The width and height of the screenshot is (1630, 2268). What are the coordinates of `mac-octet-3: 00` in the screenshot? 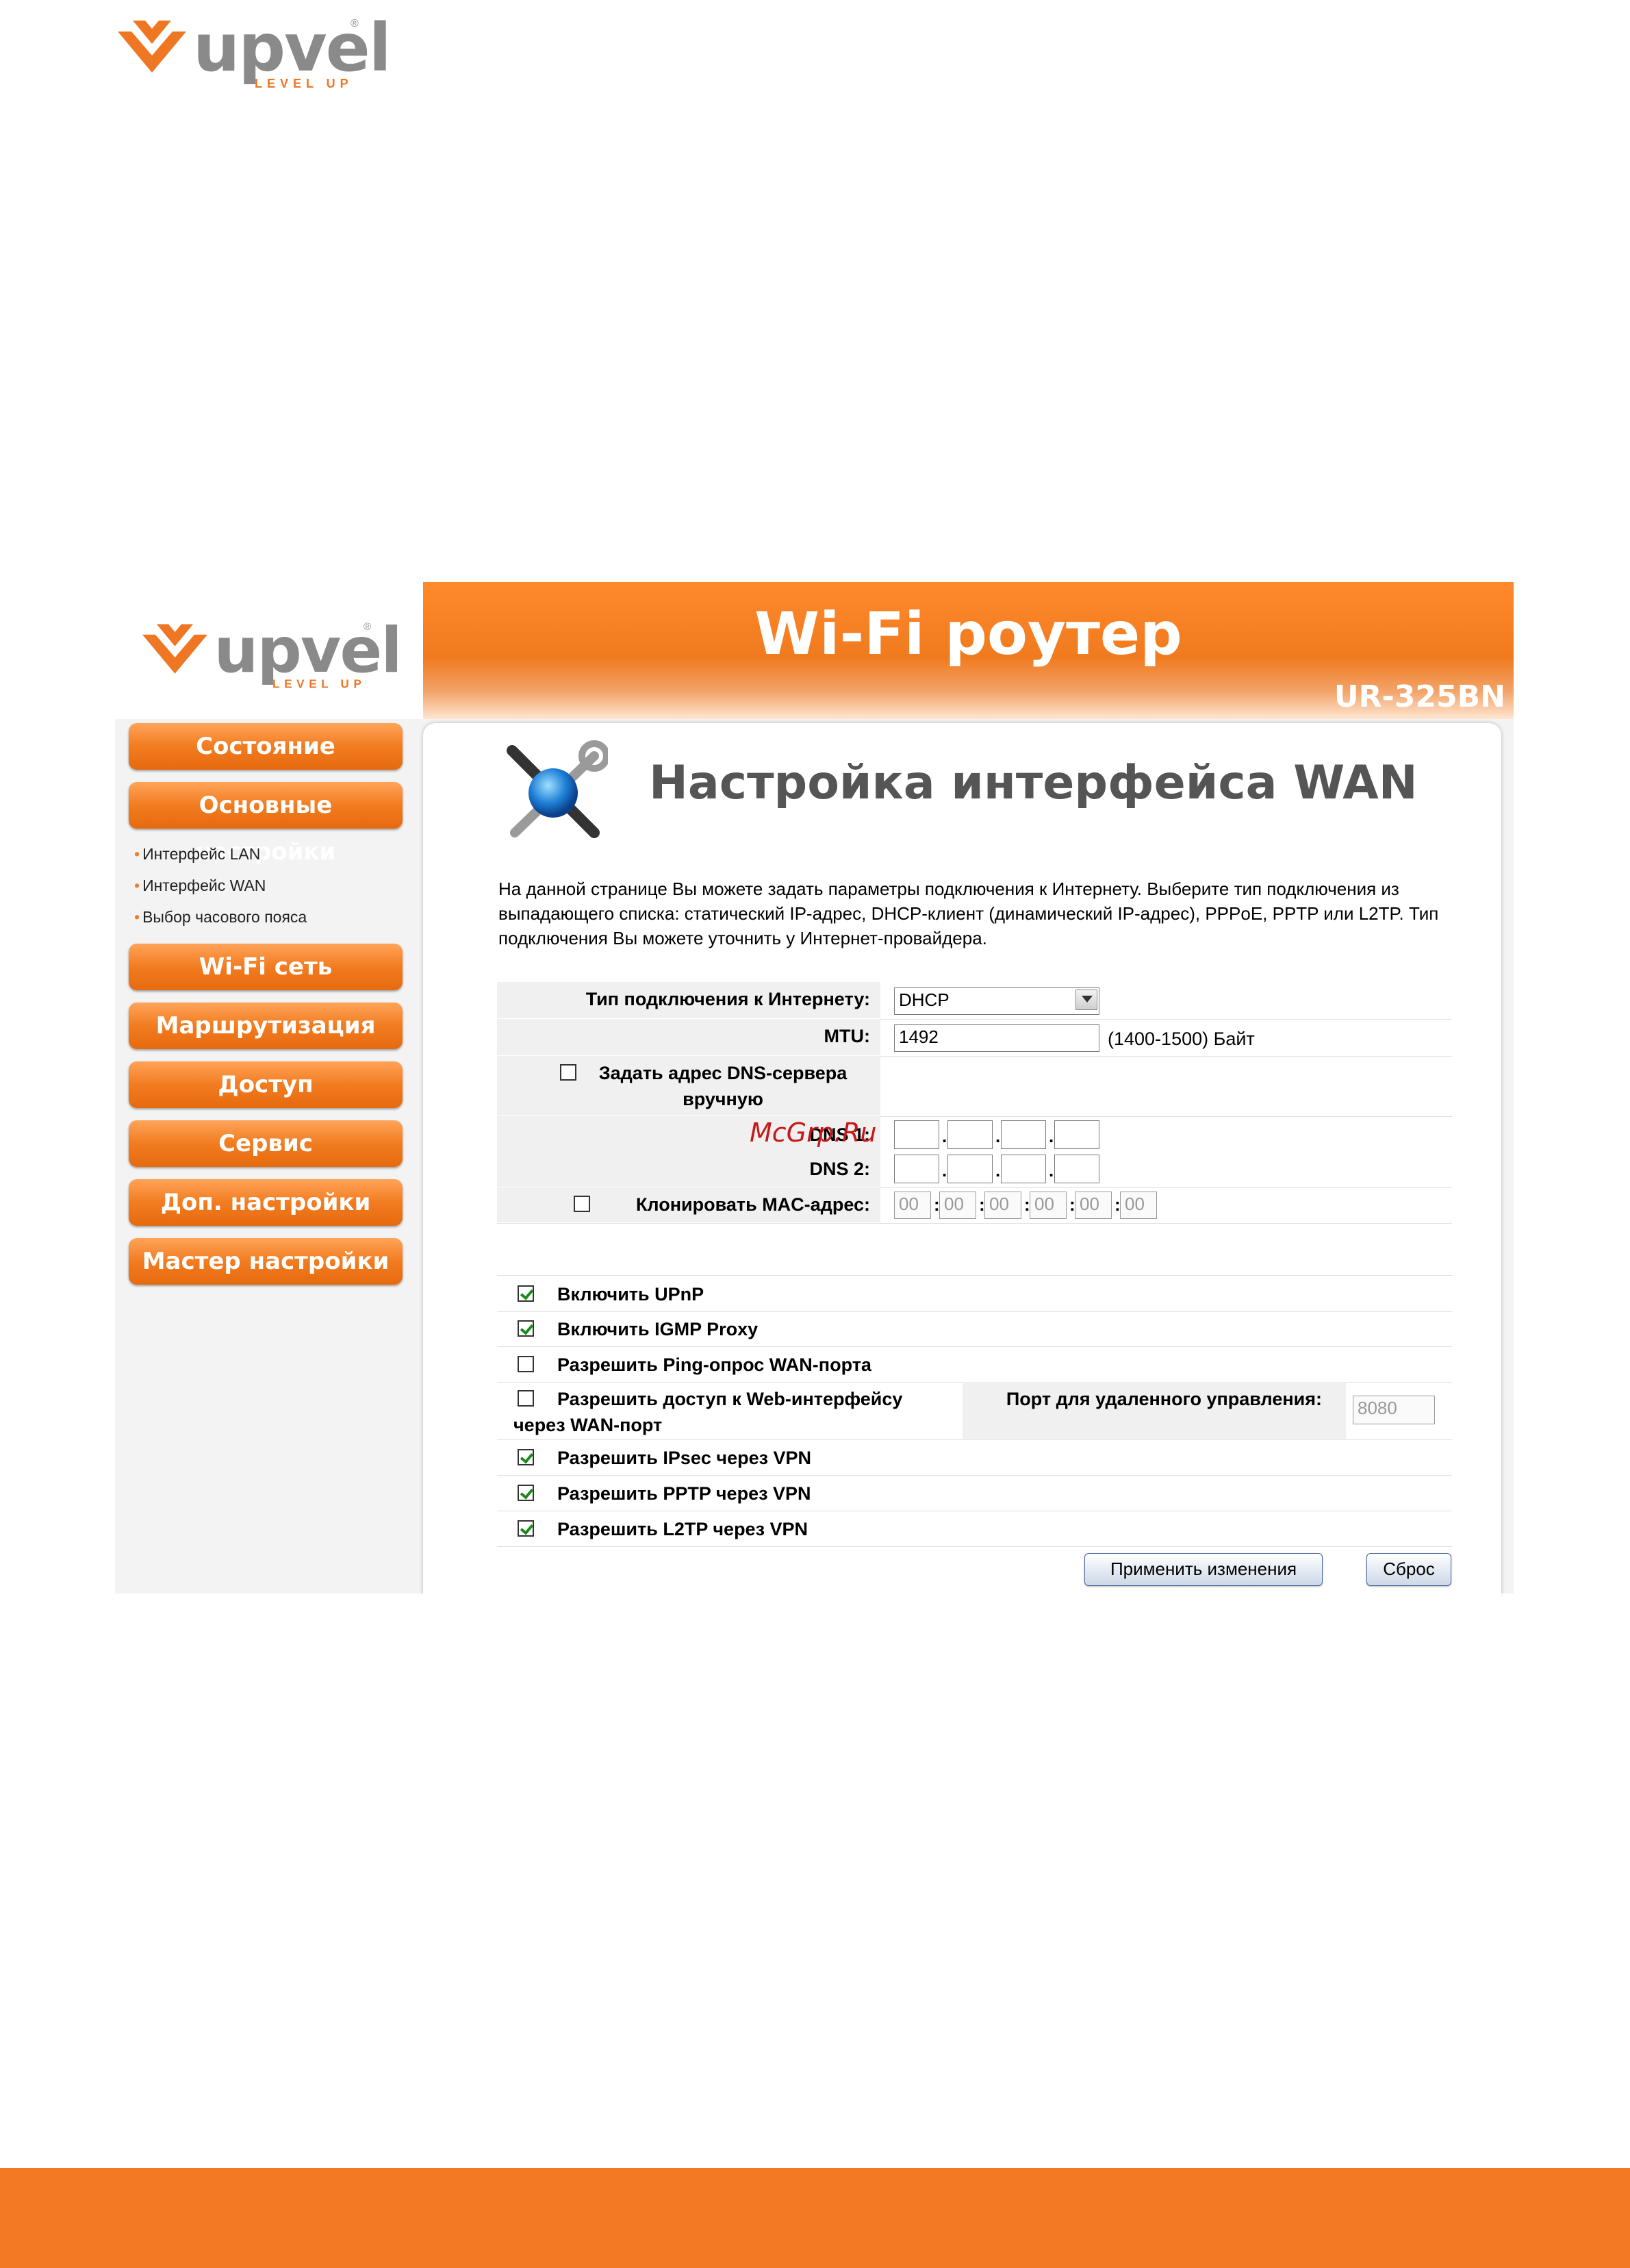 It's located at (1002, 1205).